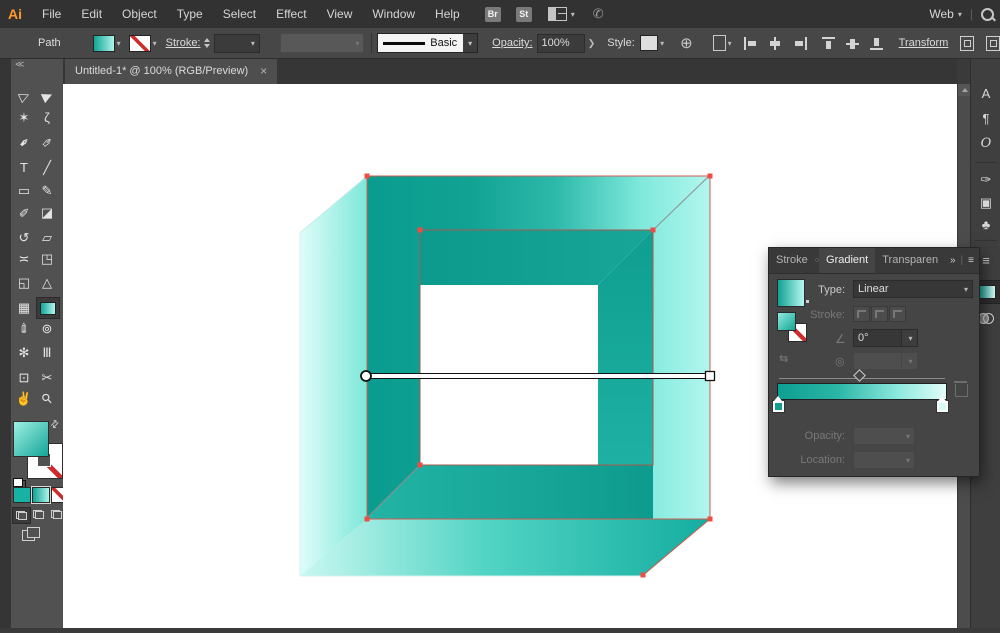 Image resolution: width=1000 pixels, height=633 pixels. I want to click on gradient-annotator-origin, so click(366, 376).